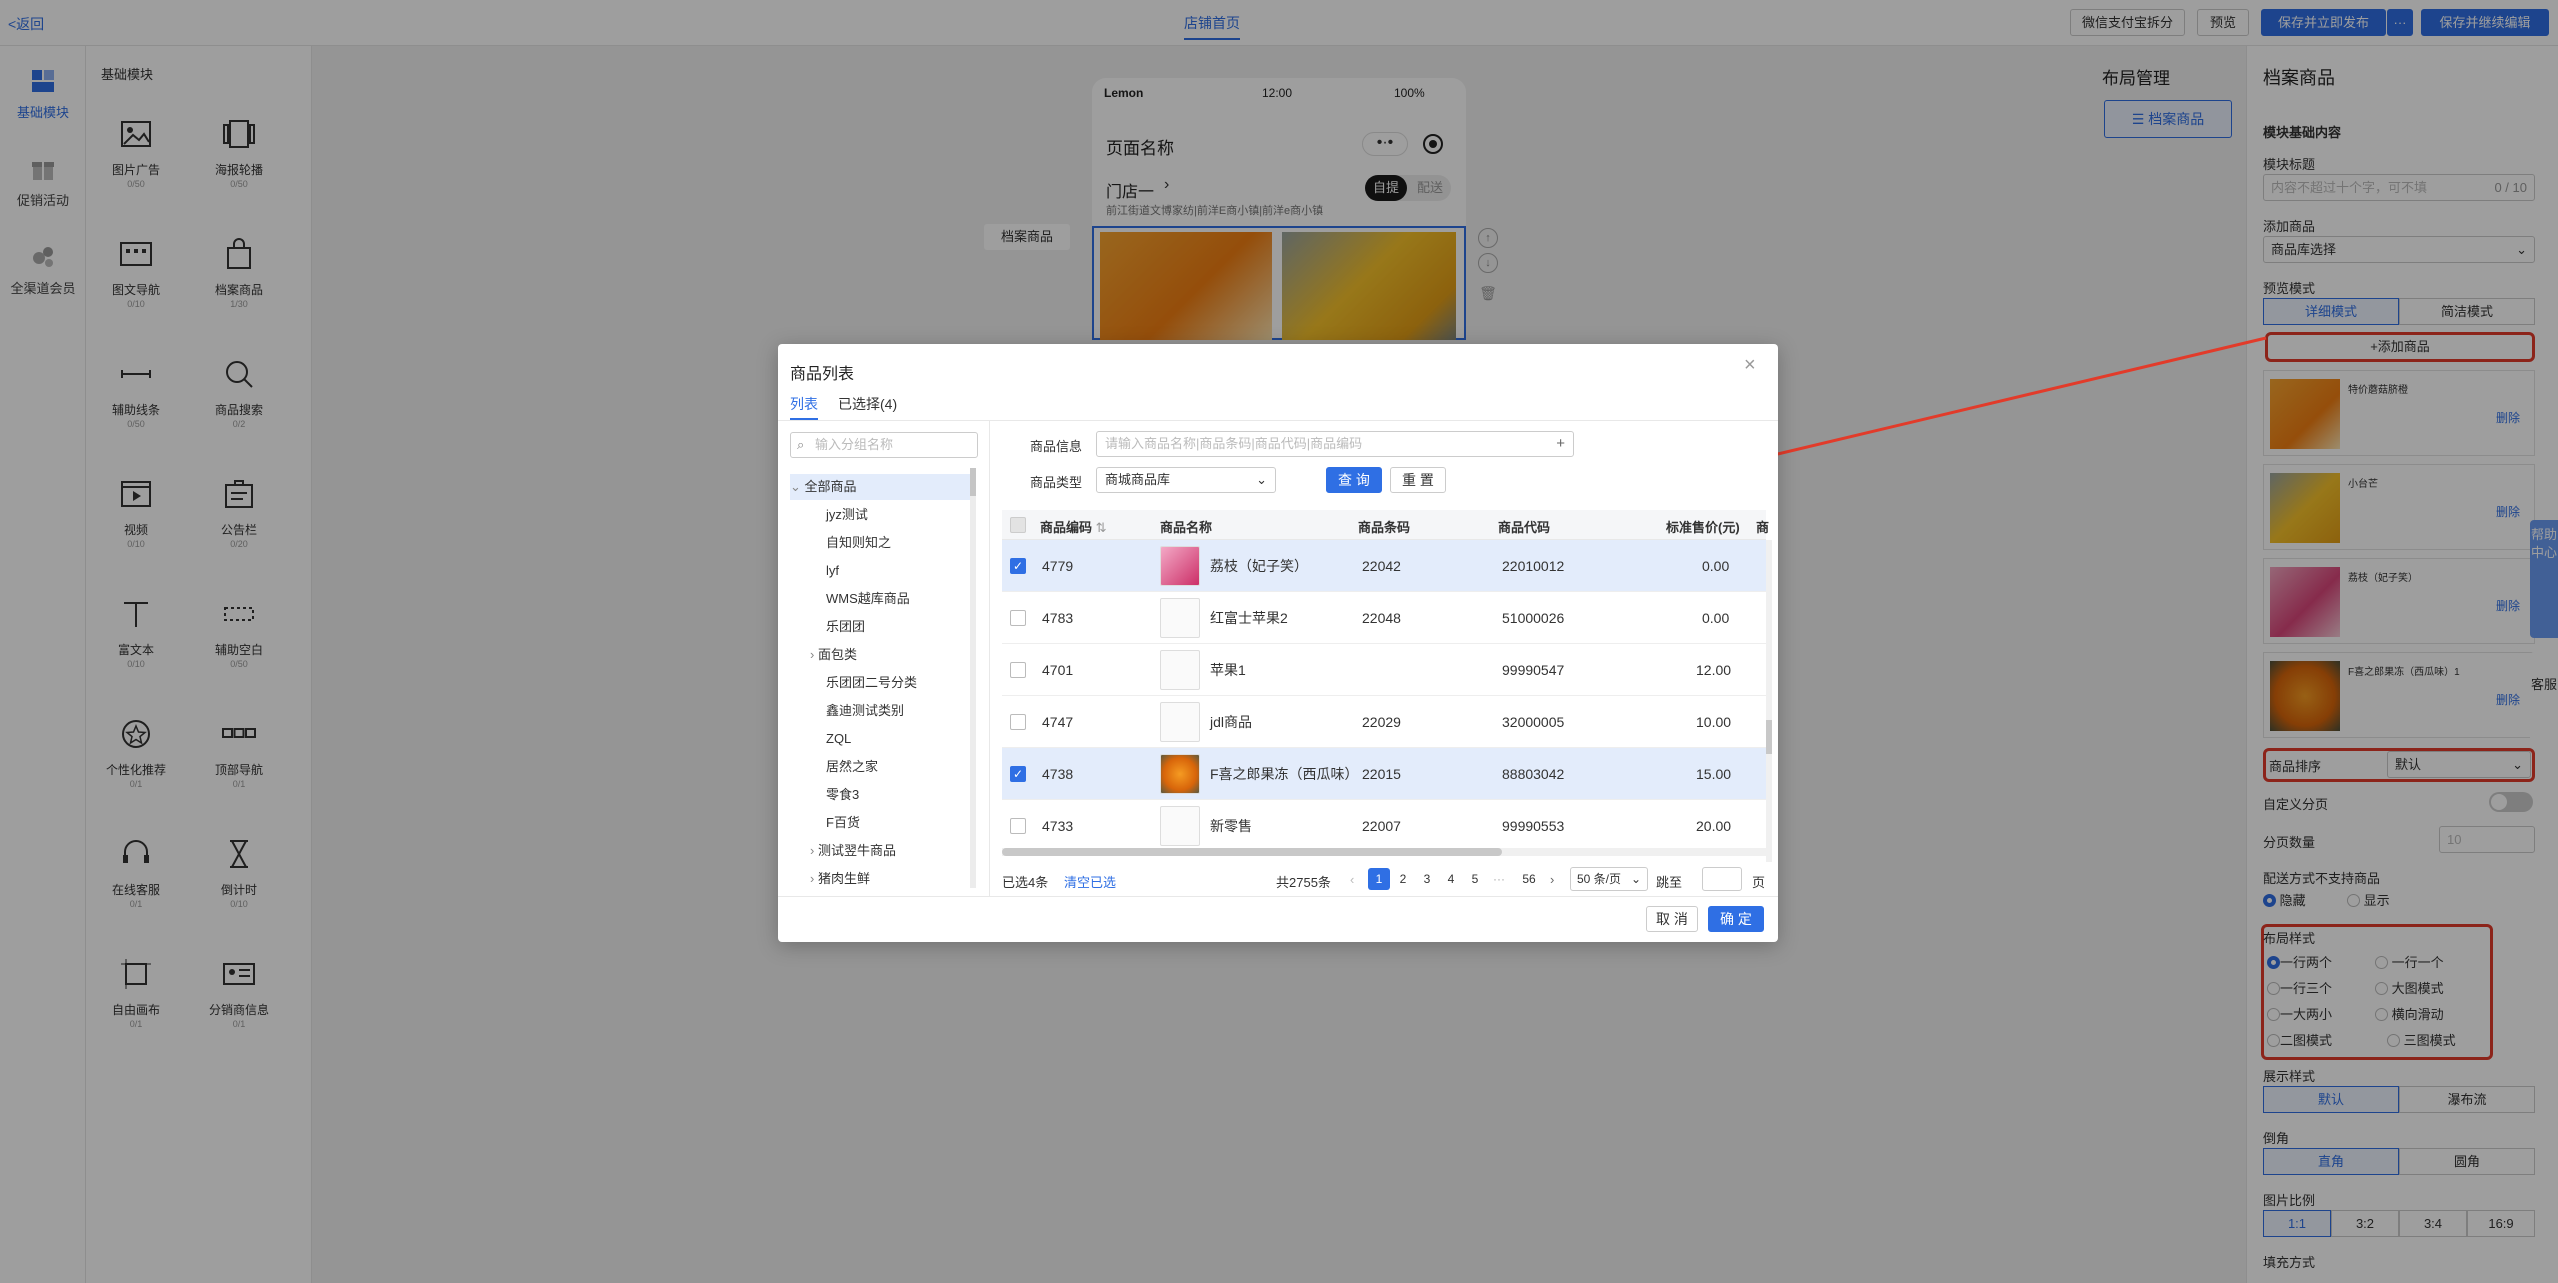 This screenshot has width=2558, height=1283. I want to click on category-item: WMS越库商品, so click(868, 599).